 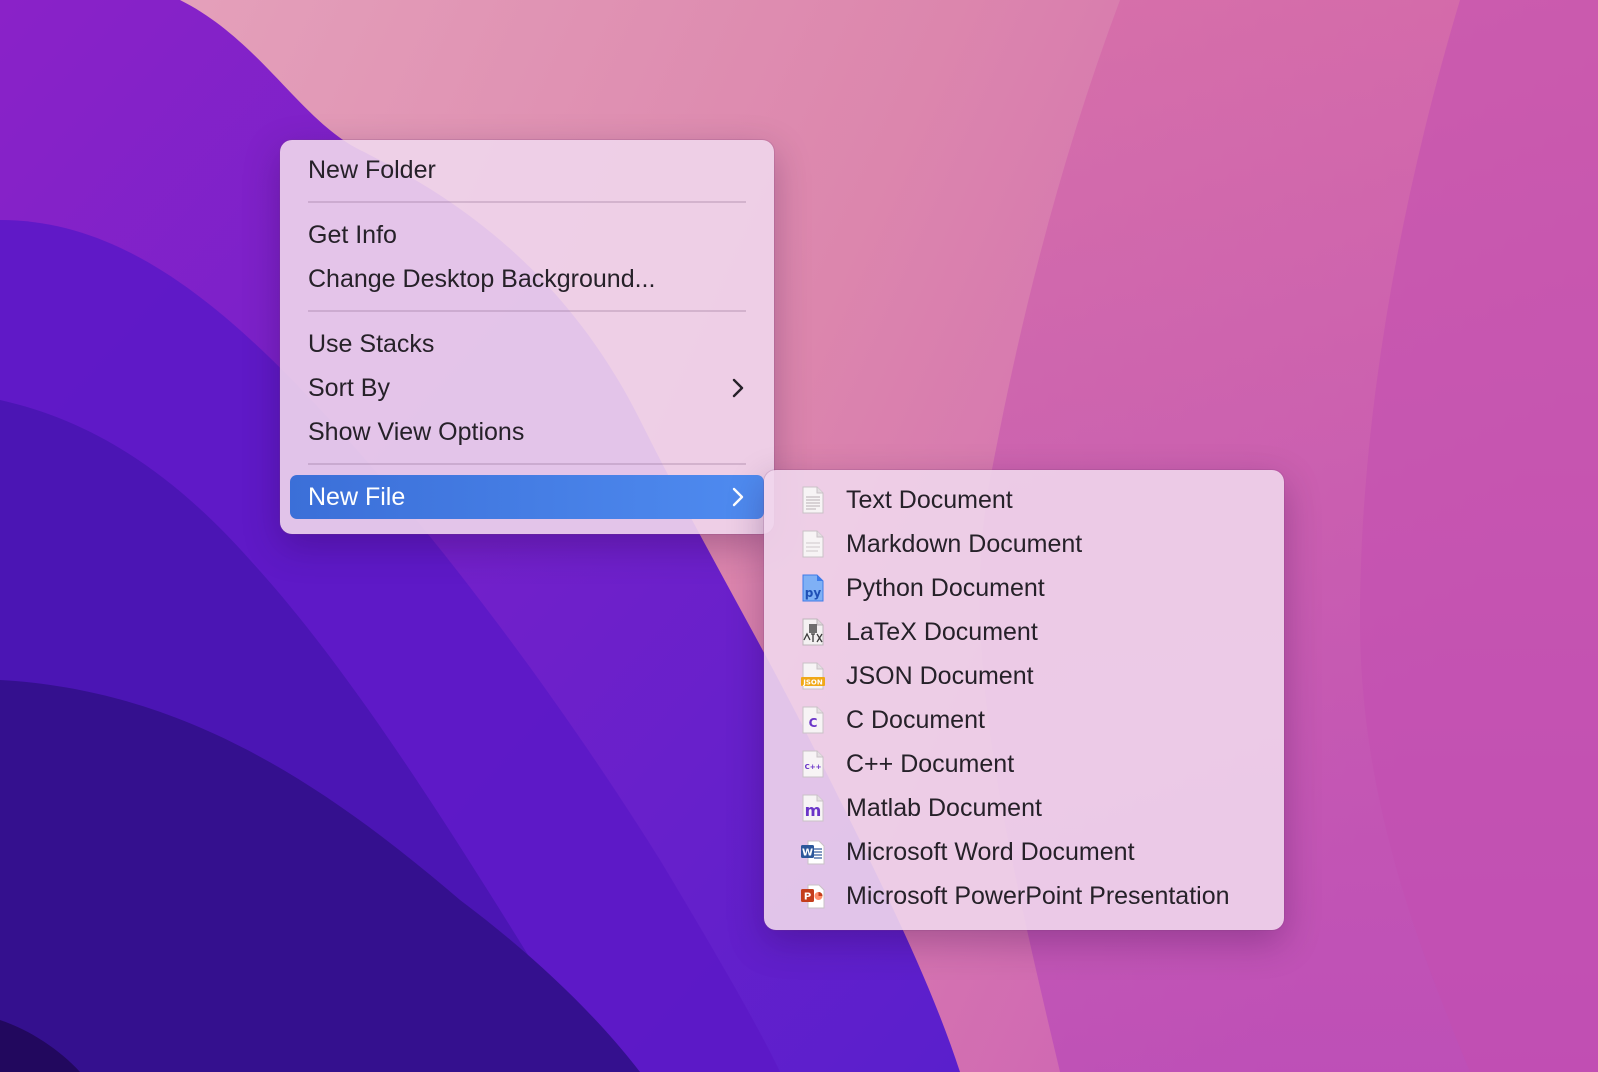 I want to click on submenu-item-label: Markdown Document, so click(x=964, y=544).